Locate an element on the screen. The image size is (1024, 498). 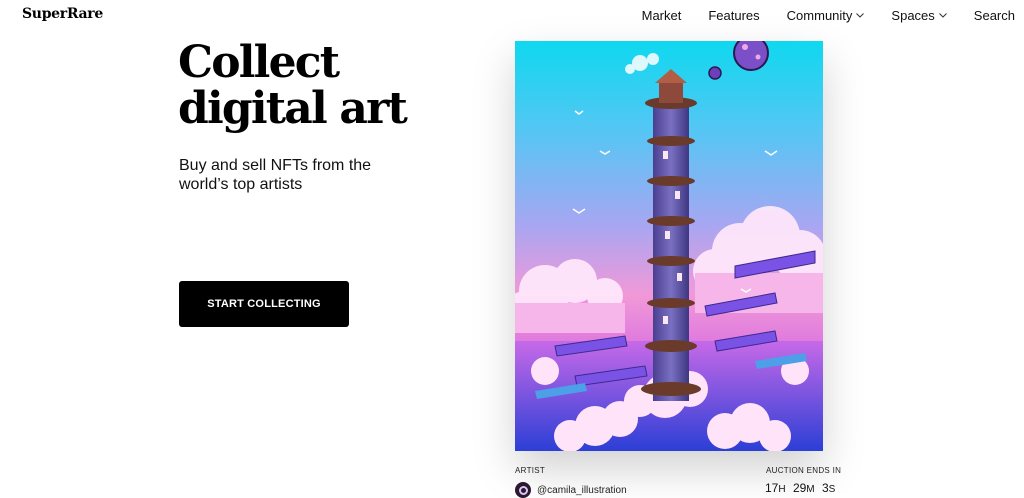
countdown-minutes: 29 is located at coordinates (799, 488).